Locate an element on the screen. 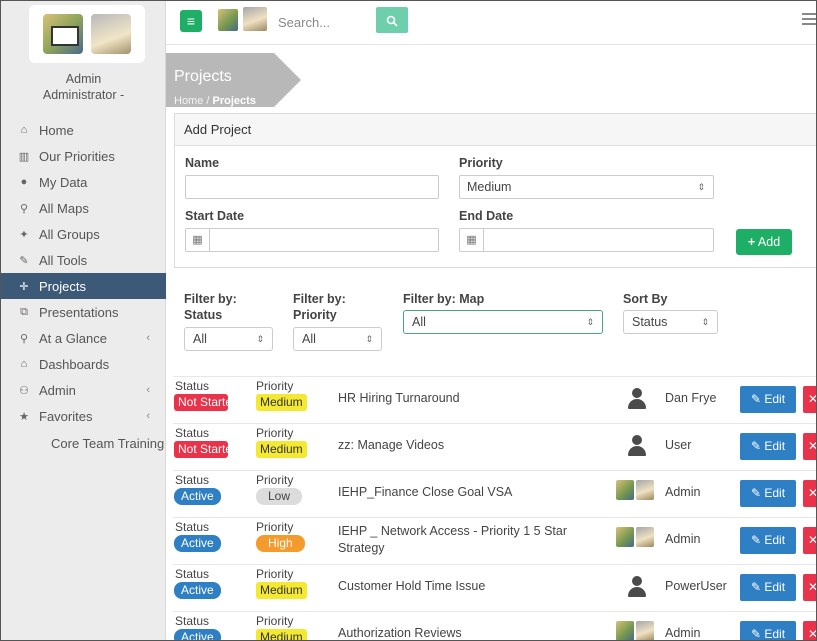 The image size is (817, 641). project-name-link: Authorization Reviews is located at coordinates (463, 632).